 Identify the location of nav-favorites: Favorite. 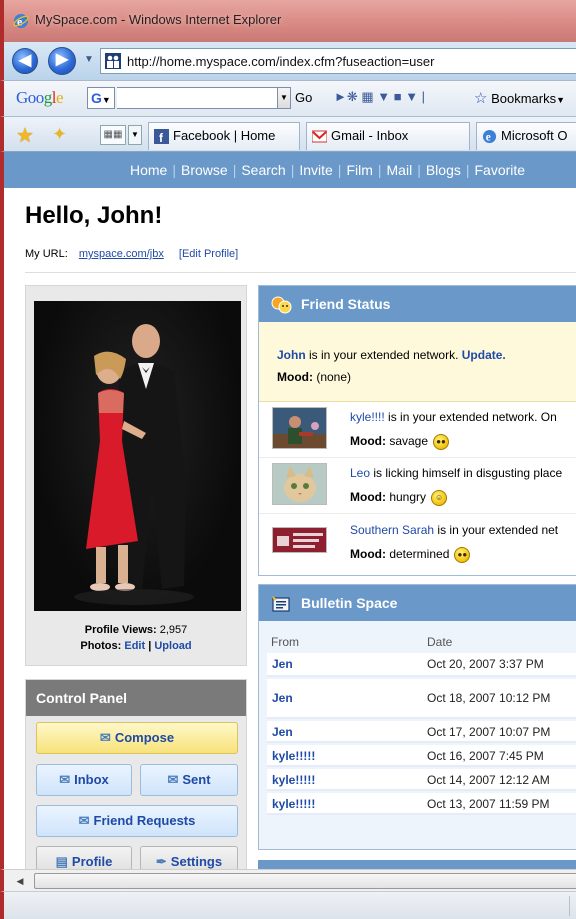
(500, 170).